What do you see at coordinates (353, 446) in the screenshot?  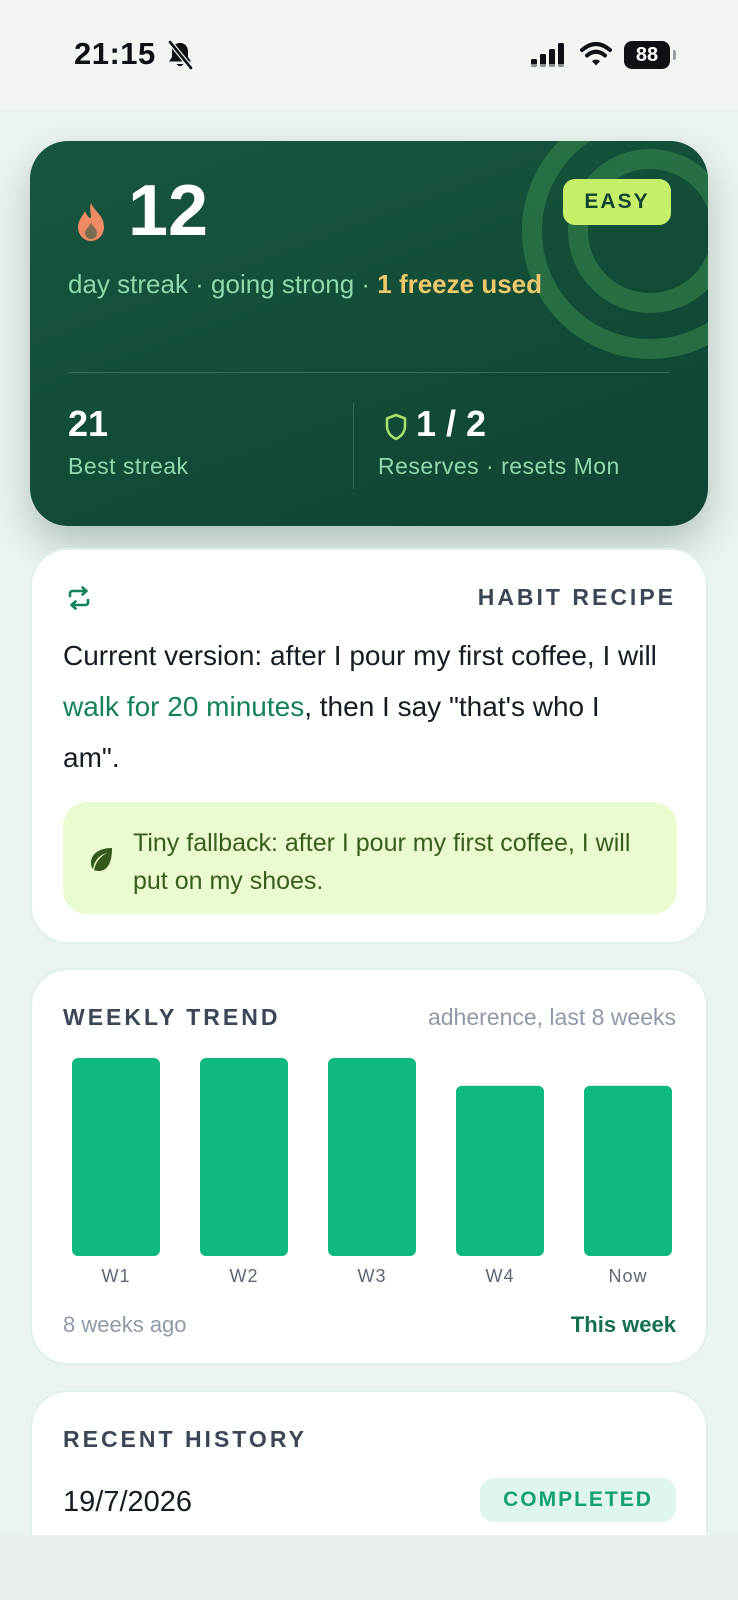 I see `hero-vertical-divider` at bounding box center [353, 446].